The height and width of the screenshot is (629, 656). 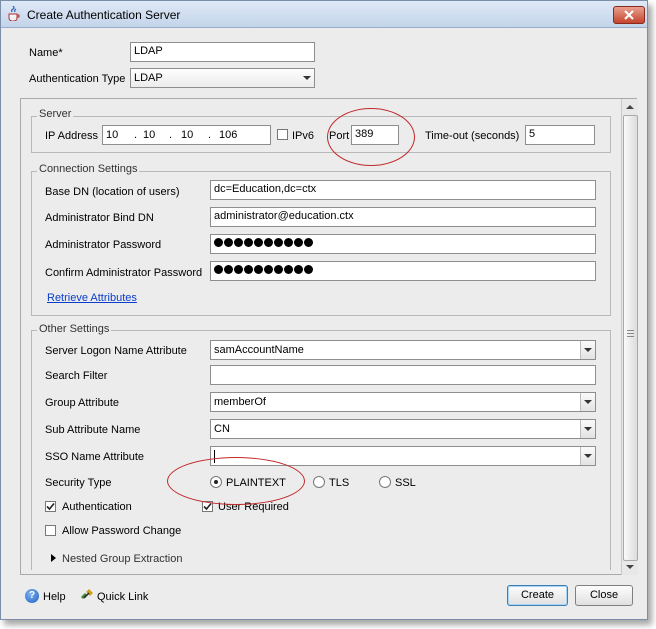 I want to click on ipv6-checkbox, so click(x=282, y=134).